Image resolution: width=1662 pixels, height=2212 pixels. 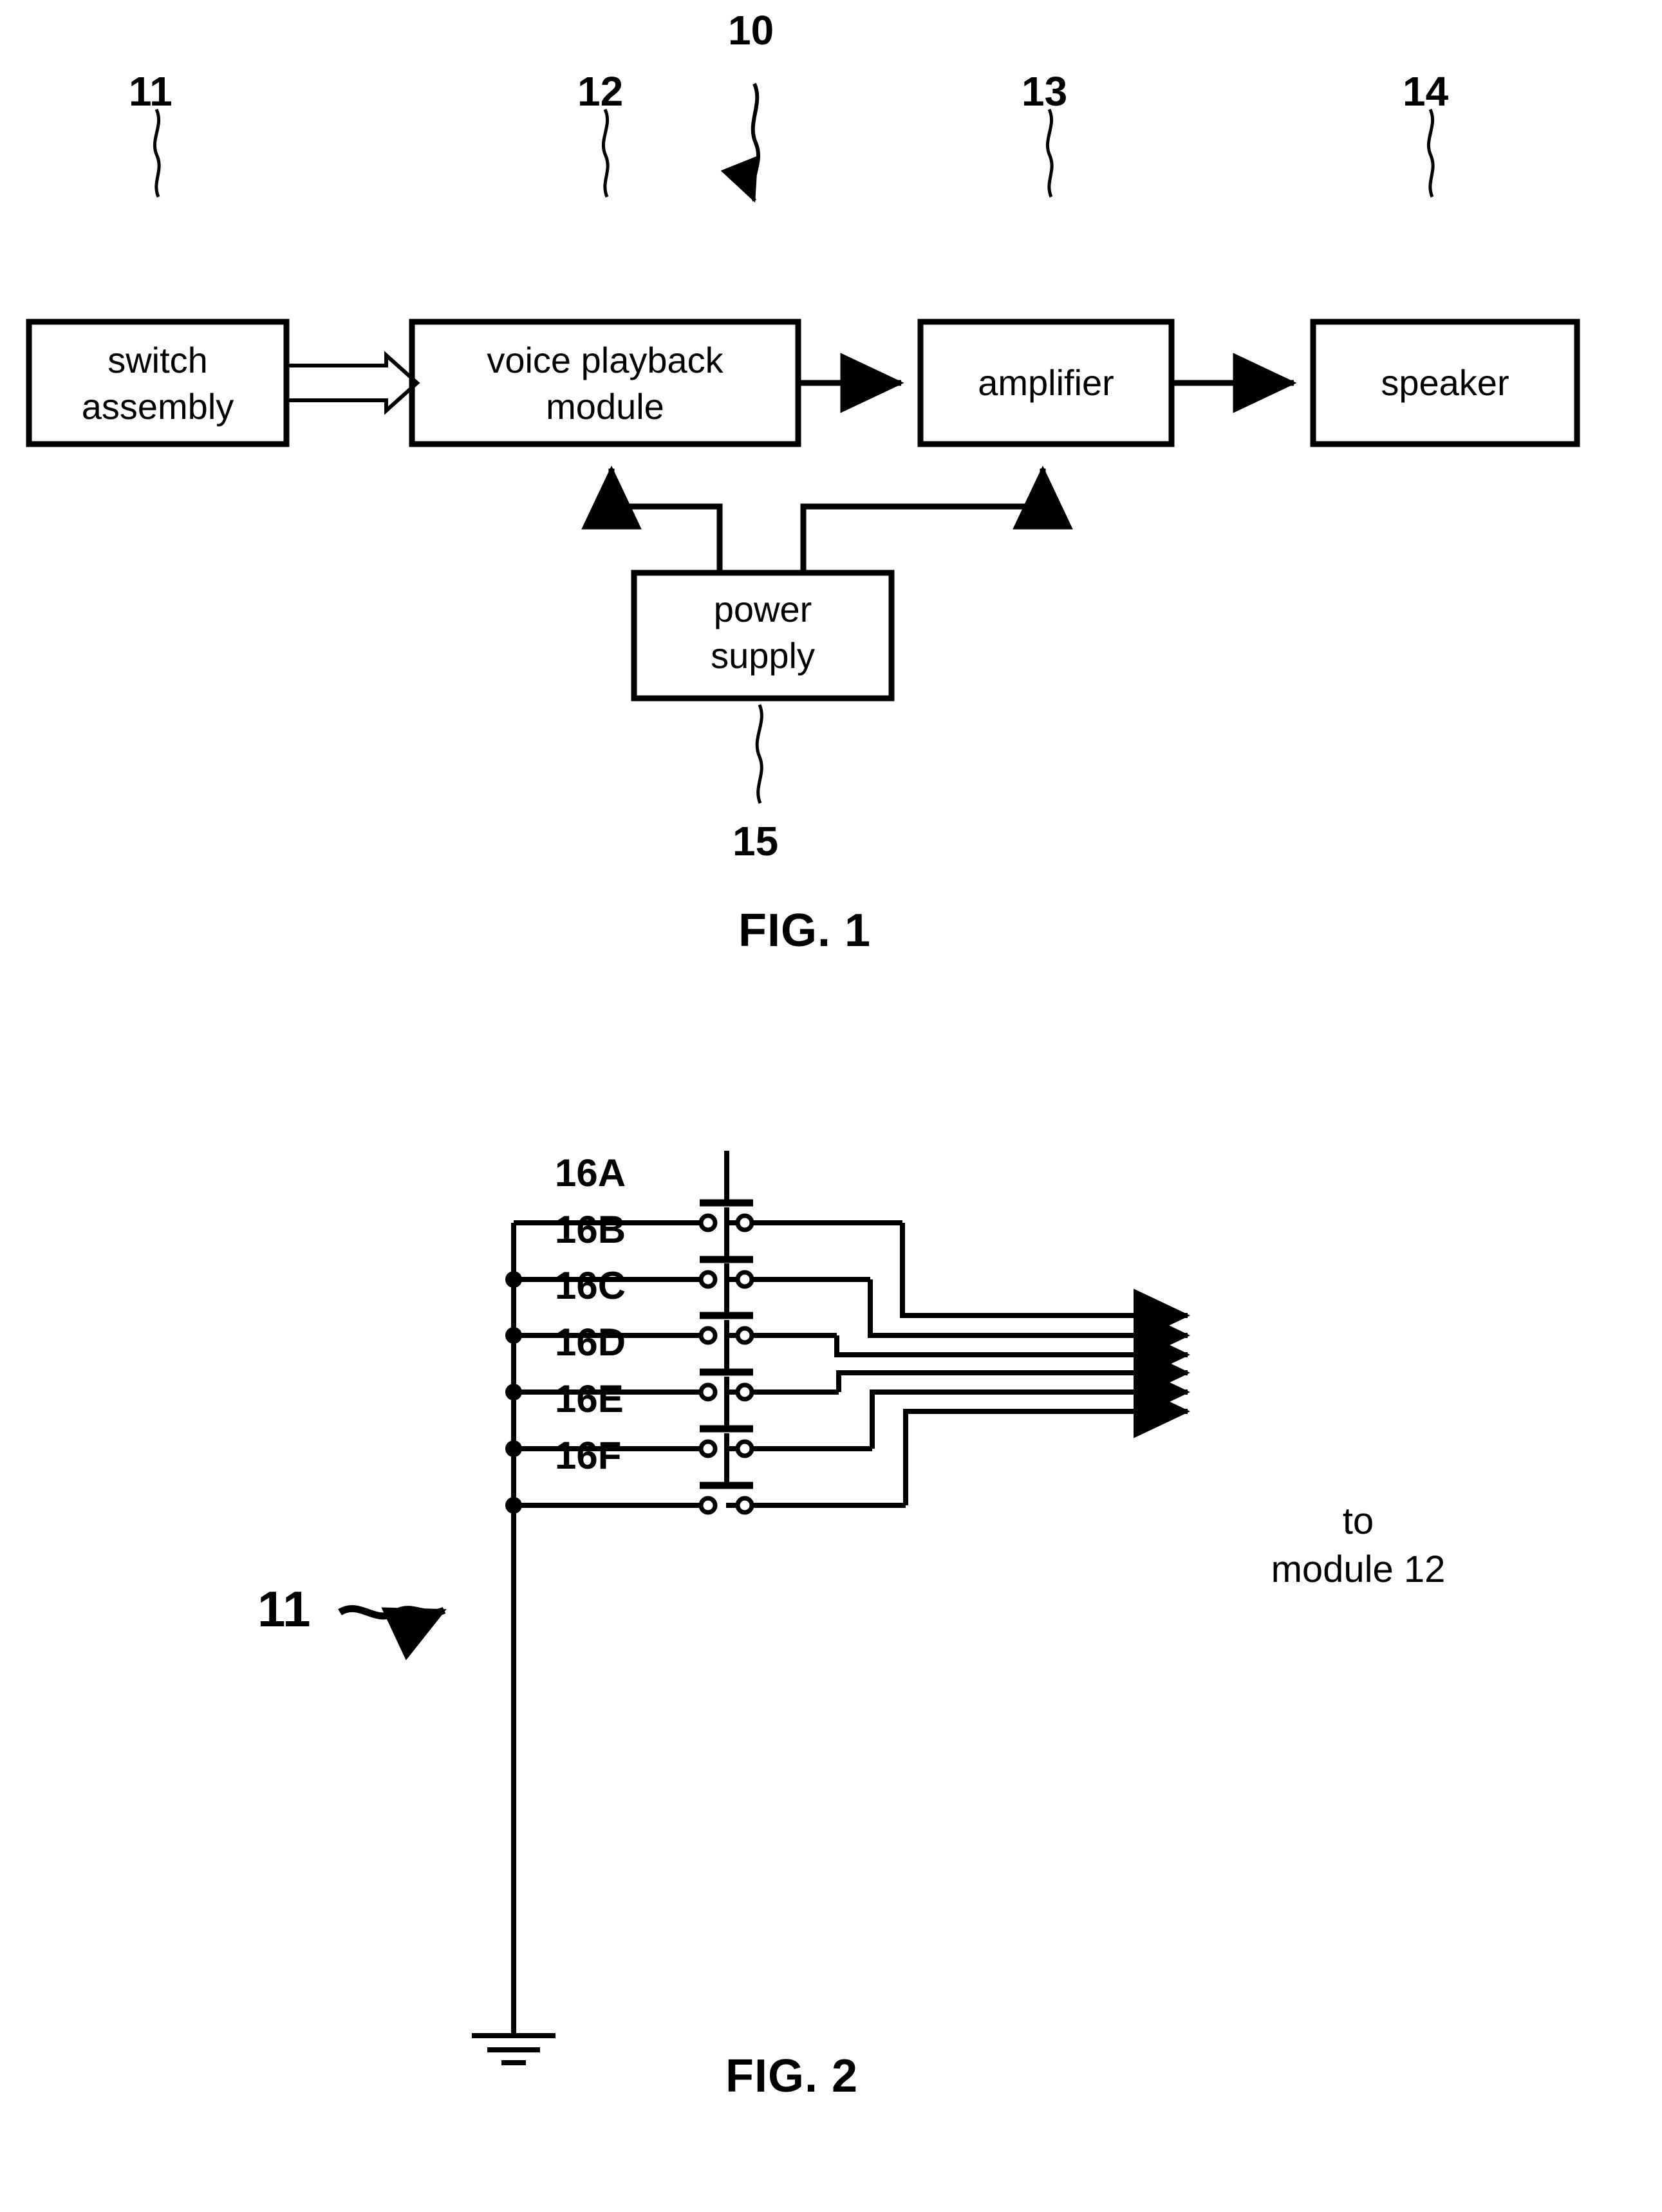 I want to click on output-wire-16C, so click(x=1012, y=1355).